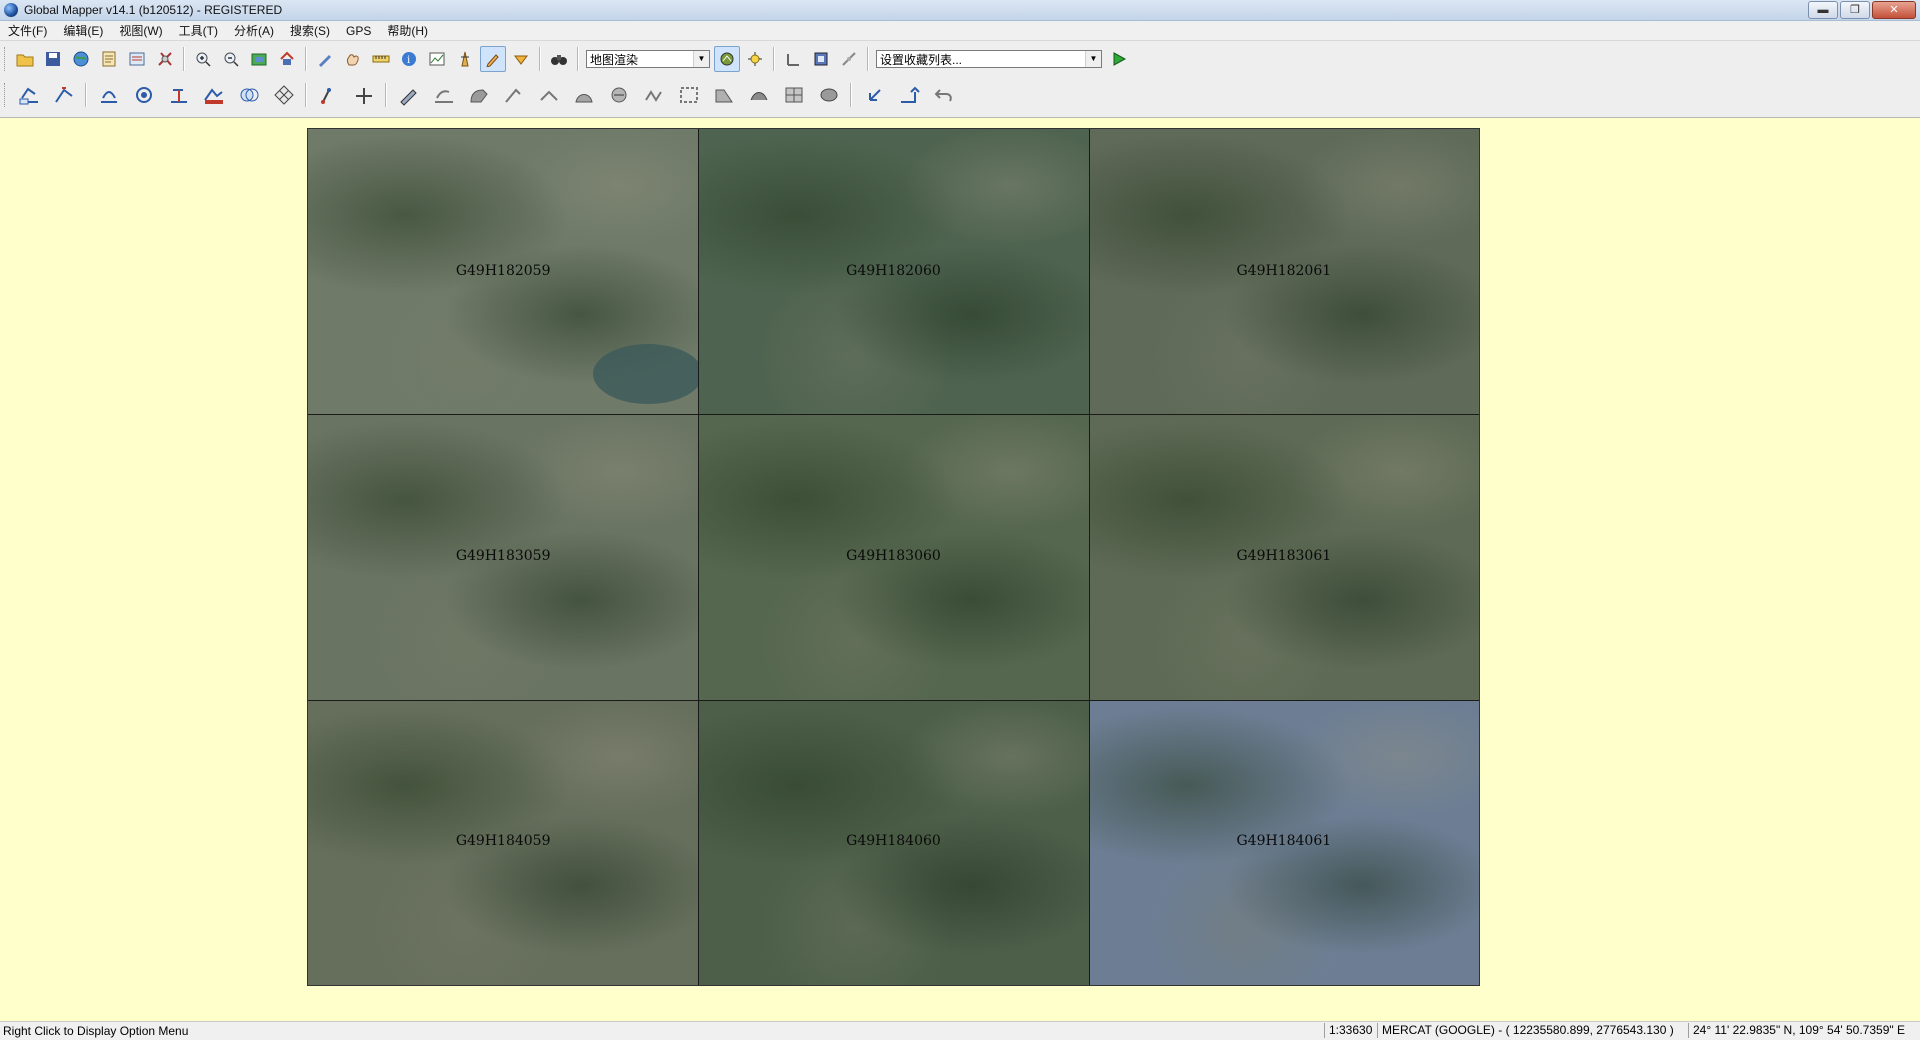 Image resolution: width=1920 pixels, height=1040 pixels. I want to click on open-folder-icon, so click(25, 59).